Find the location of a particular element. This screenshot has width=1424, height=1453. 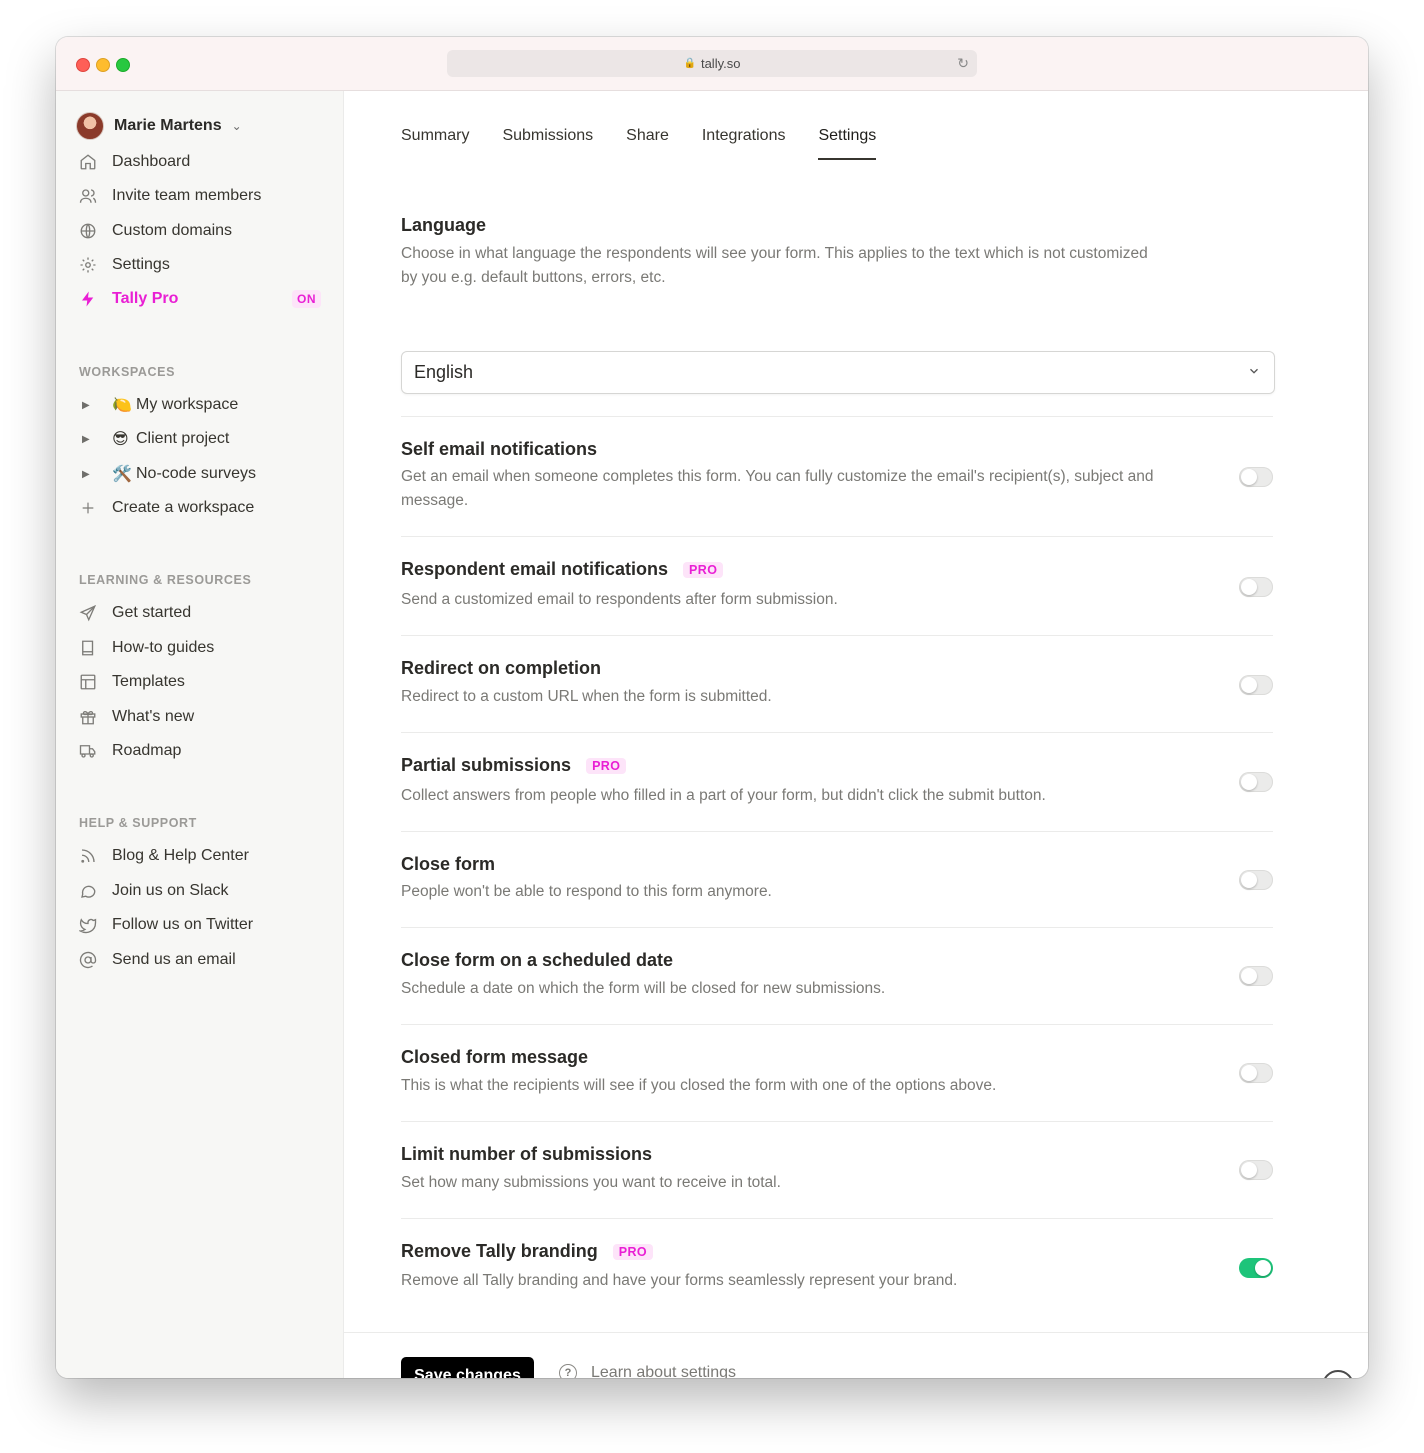

partial-submissions-toggle is located at coordinates (1256, 782).